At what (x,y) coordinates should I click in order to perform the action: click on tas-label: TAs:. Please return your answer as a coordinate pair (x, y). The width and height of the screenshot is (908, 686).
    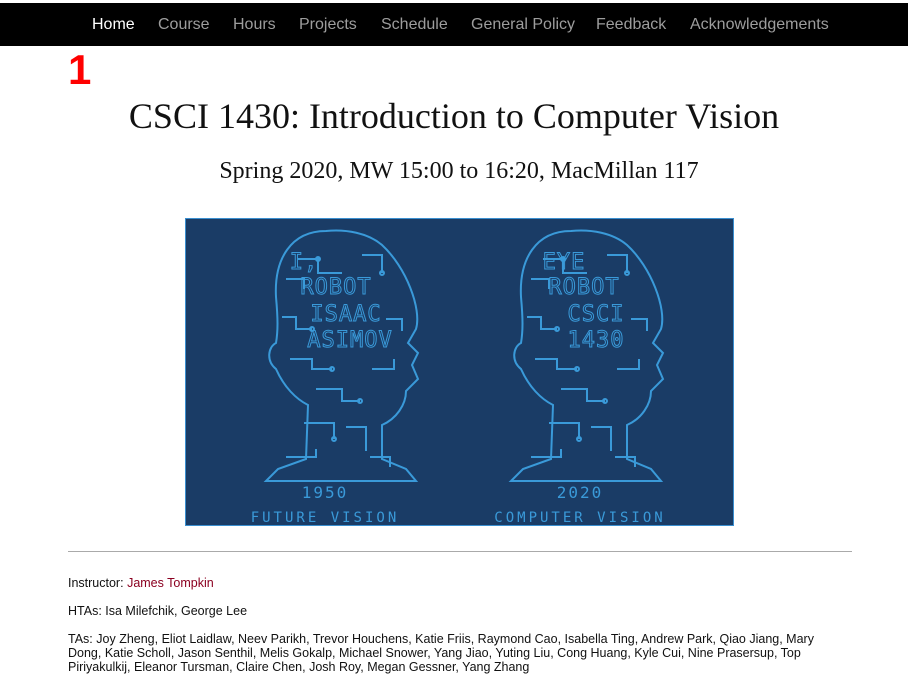
    Looking at the image, I should click on (80, 639).